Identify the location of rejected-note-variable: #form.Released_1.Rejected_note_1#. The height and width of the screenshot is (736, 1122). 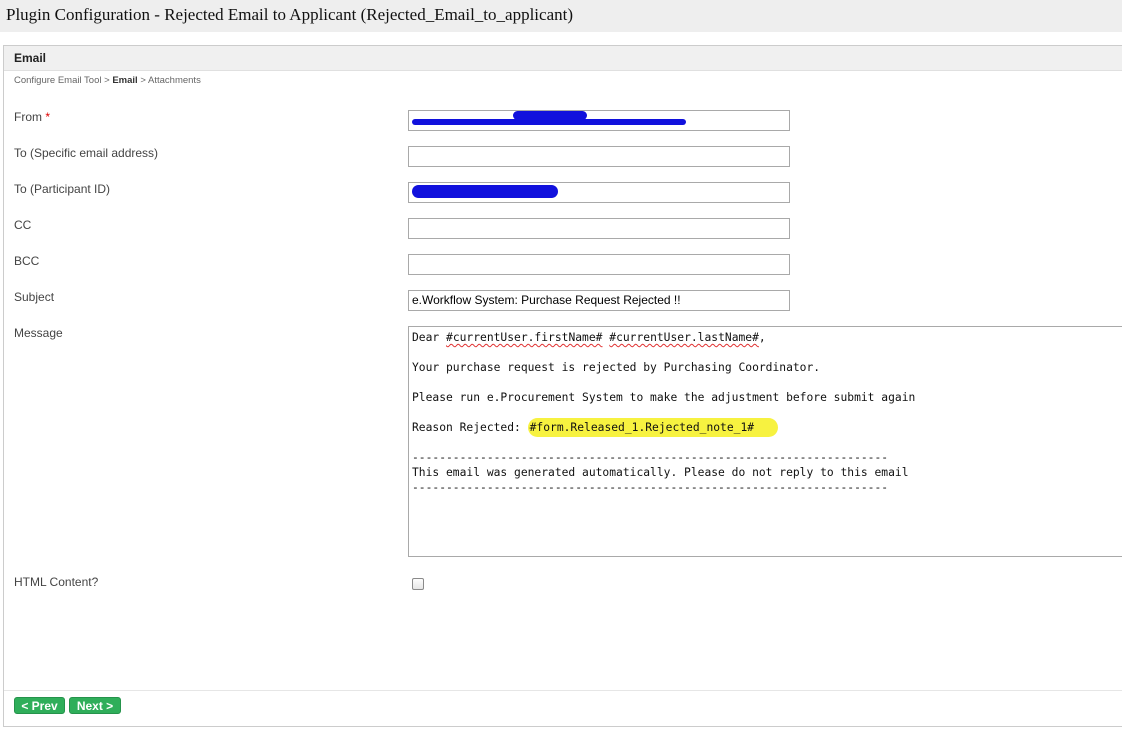
(653, 427).